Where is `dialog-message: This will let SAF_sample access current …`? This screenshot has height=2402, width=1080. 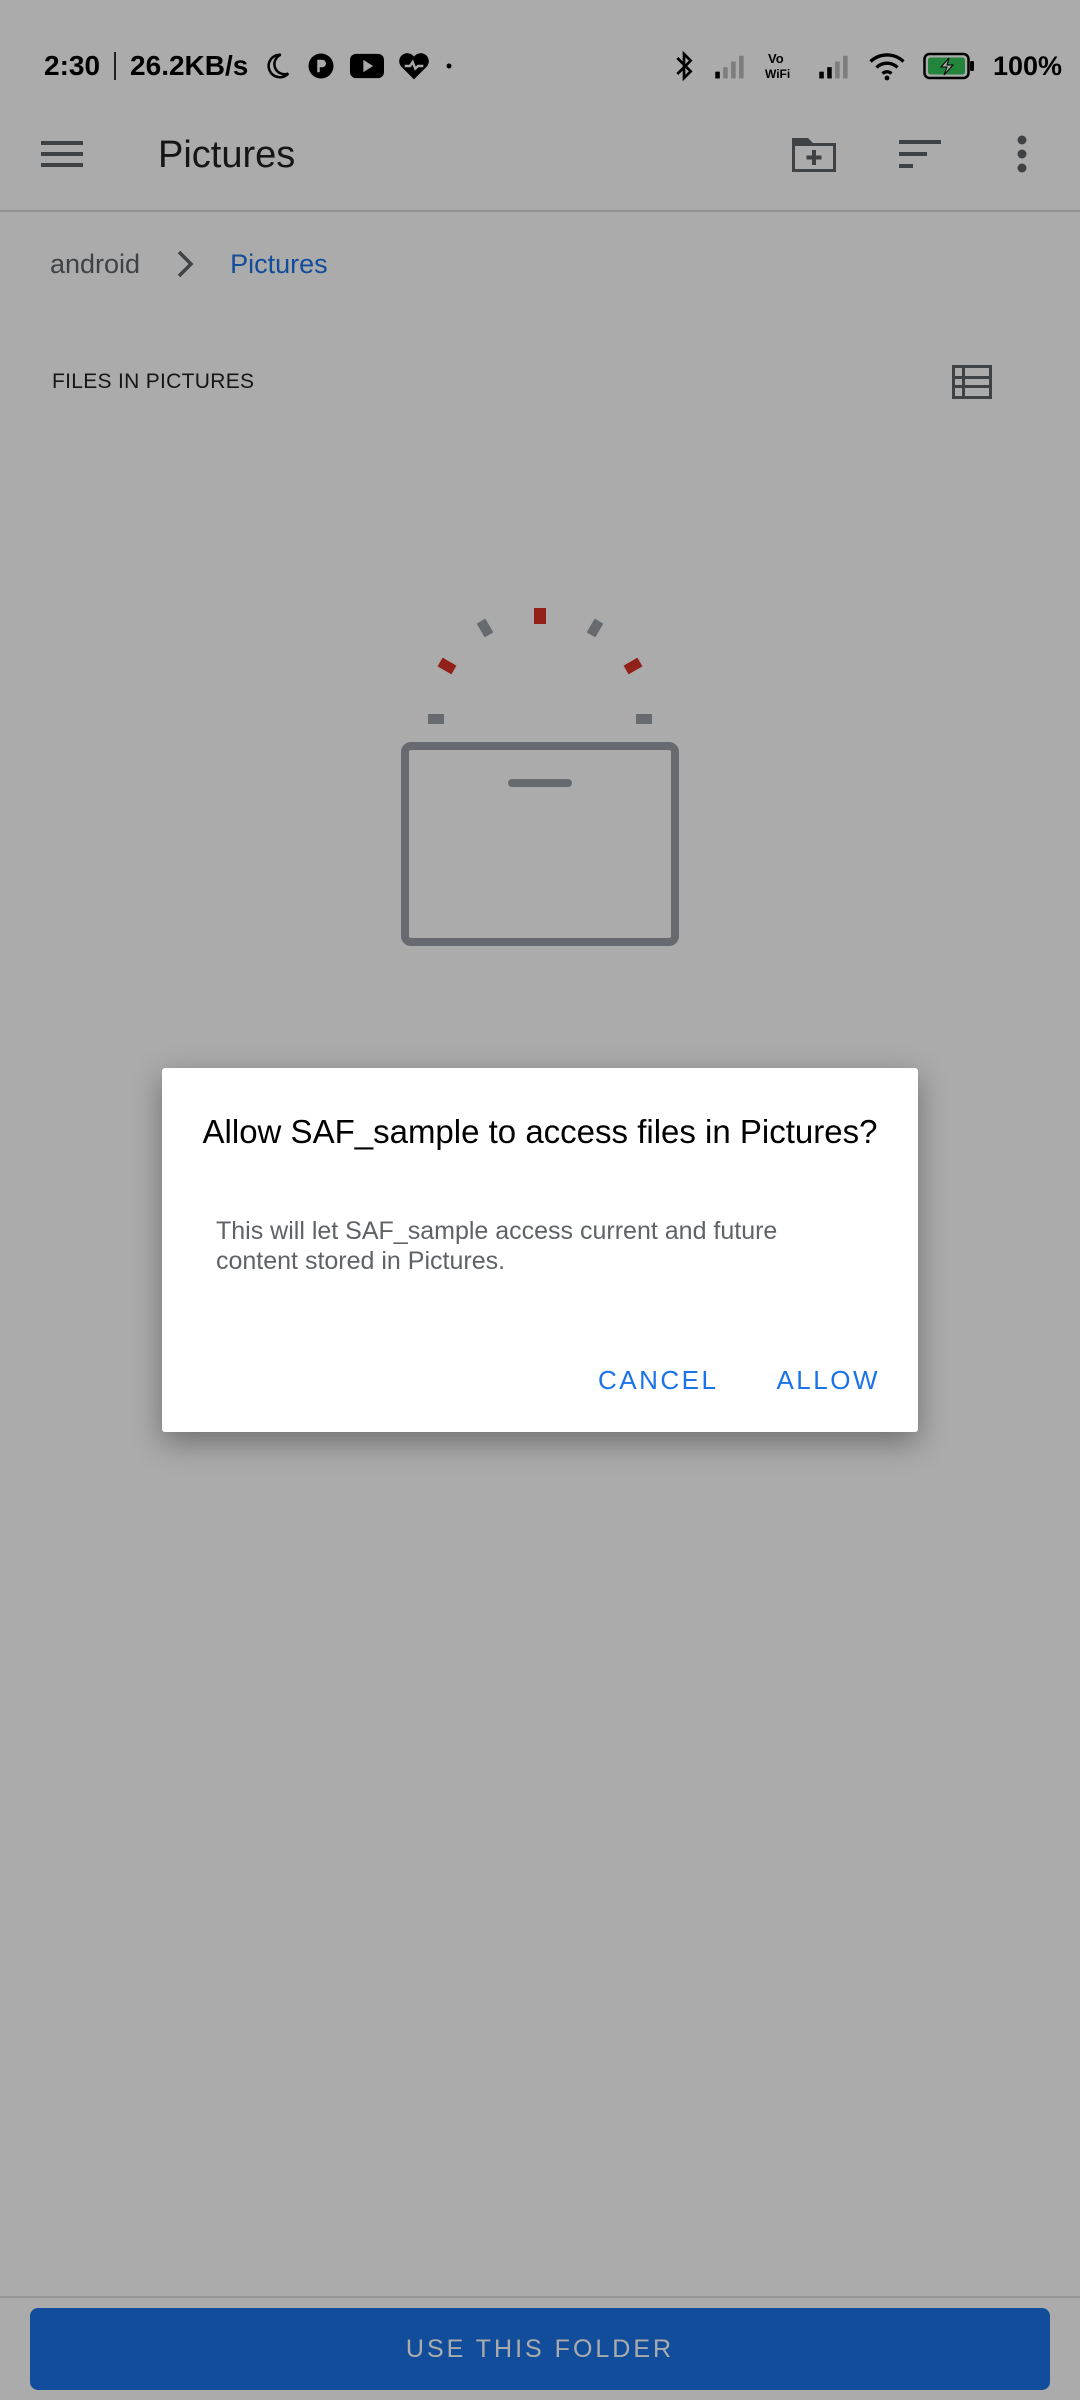
dialog-message: This will let SAF_sample access current … is located at coordinates (497, 1246).